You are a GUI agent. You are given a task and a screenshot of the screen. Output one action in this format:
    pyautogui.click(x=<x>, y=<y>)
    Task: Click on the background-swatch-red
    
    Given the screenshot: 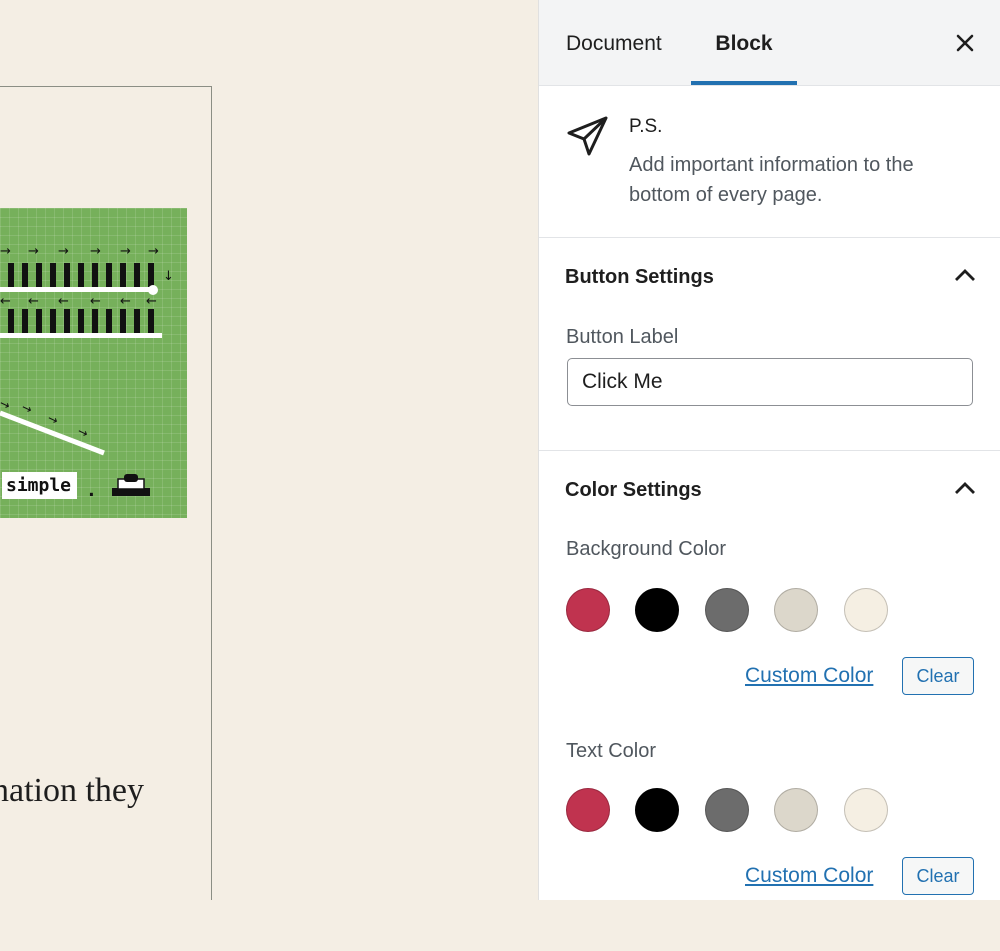 What is the action you would take?
    pyautogui.click(x=588, y=610)
    